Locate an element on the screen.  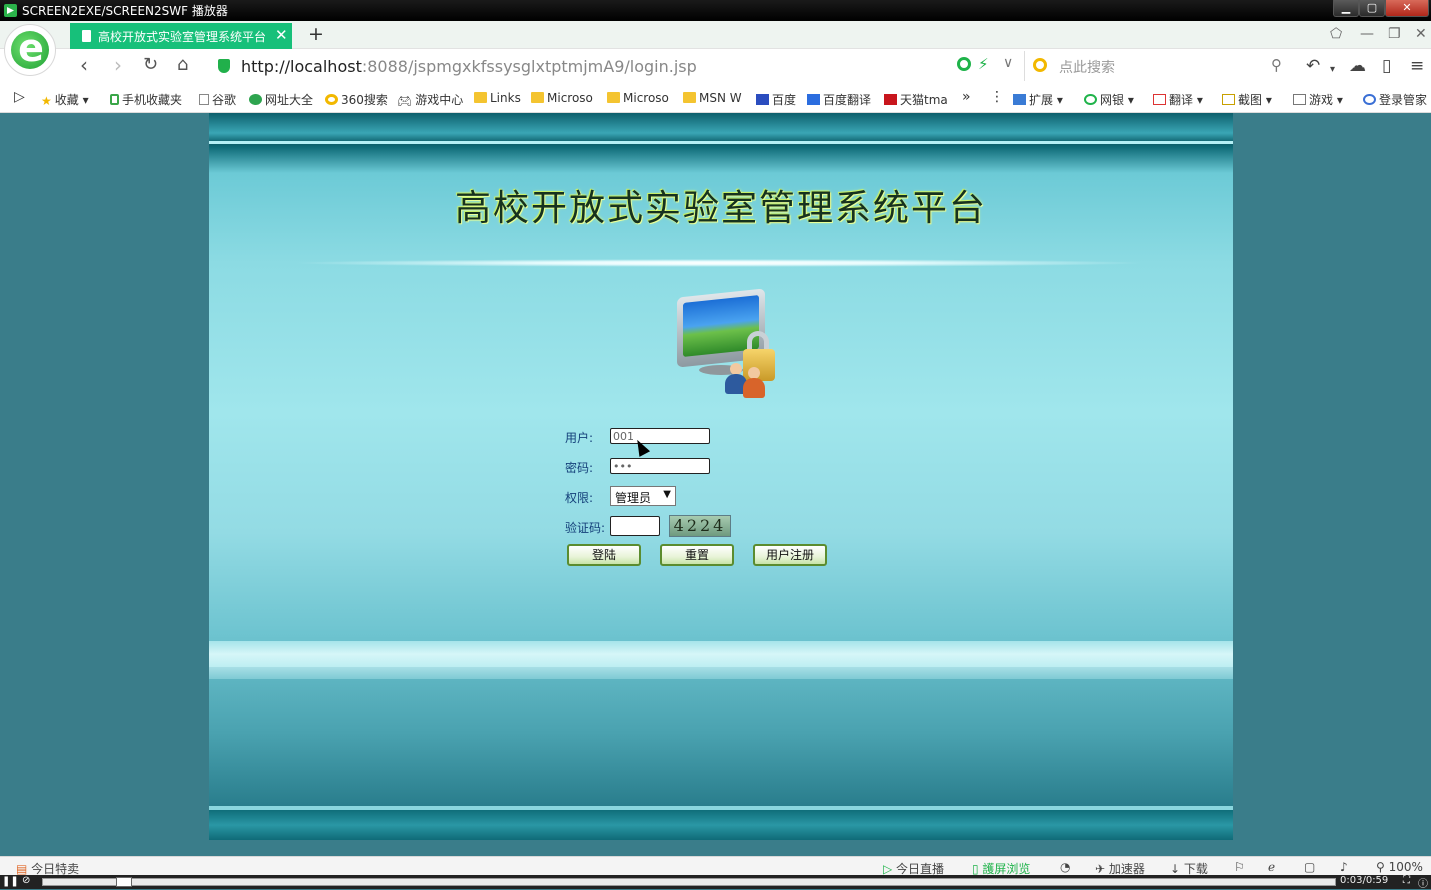
bookmark-item: 手机收藏夹 is located at coordinates (146, 99).